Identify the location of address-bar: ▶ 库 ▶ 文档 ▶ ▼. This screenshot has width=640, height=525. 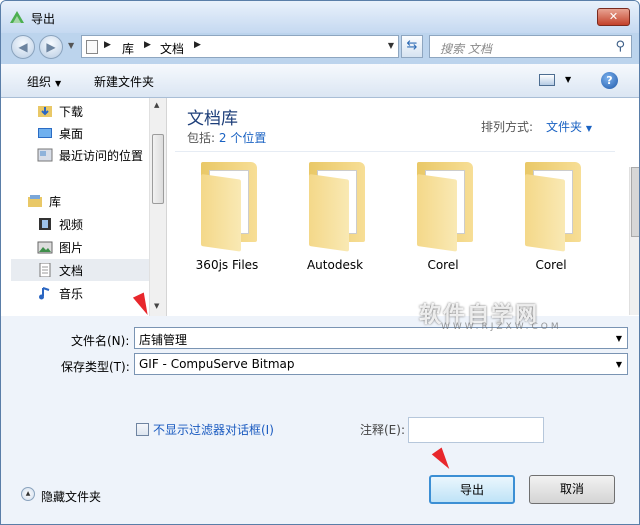
(240, 46).